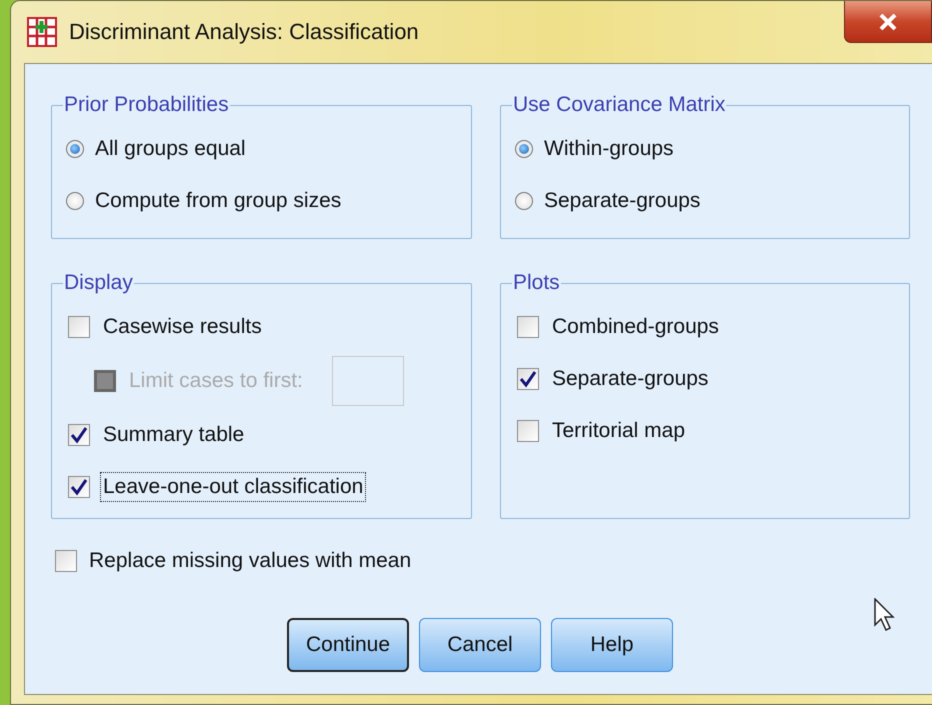 The image size is (932, 705). What do you see at coordinates (536, 283) in the screenshot?
I see `group-title: Plots` at bounding box center [536, 283].